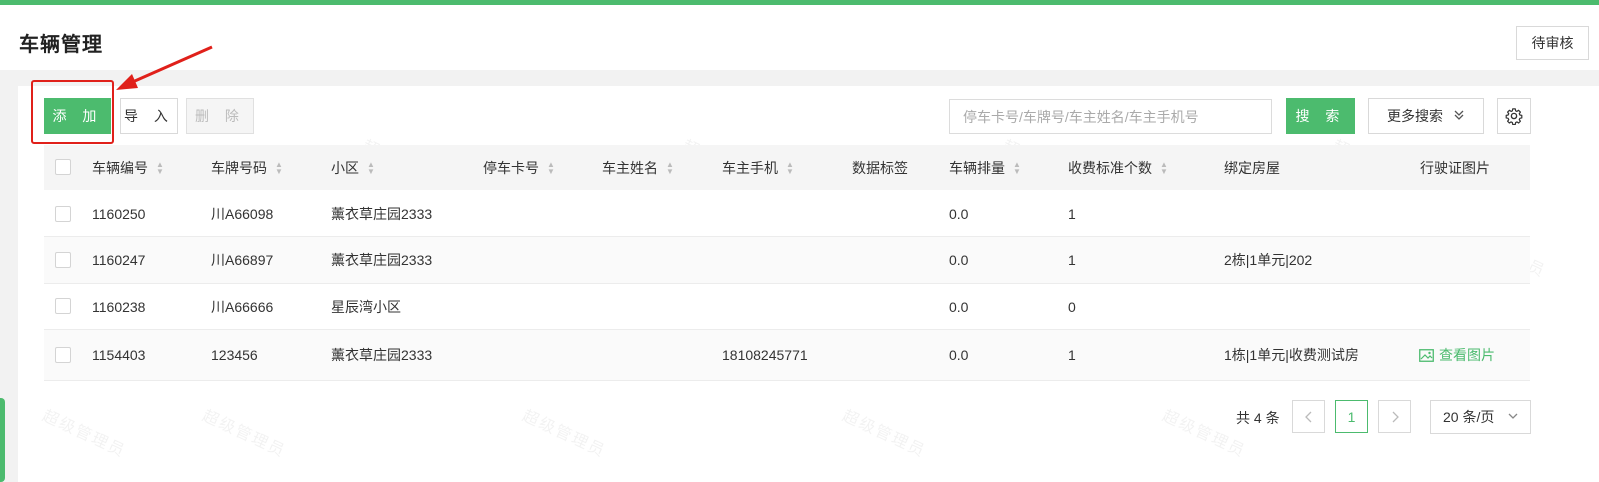 This screenshot has width=1599, height=482. What do you see at coordinates (72, 112) in the screenshot?
I see `annotation-highlight-box` at bounding box center [72, 112].